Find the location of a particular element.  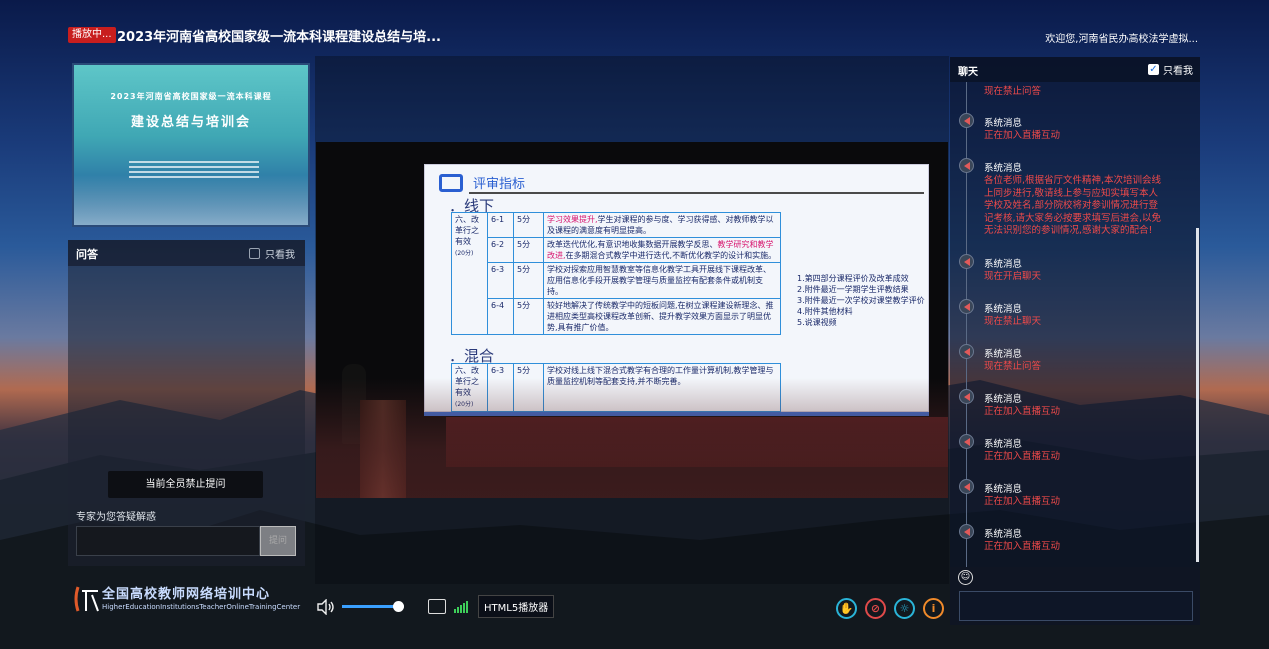

qa-submit-button: 提问 is located at coordinates (278, 541).